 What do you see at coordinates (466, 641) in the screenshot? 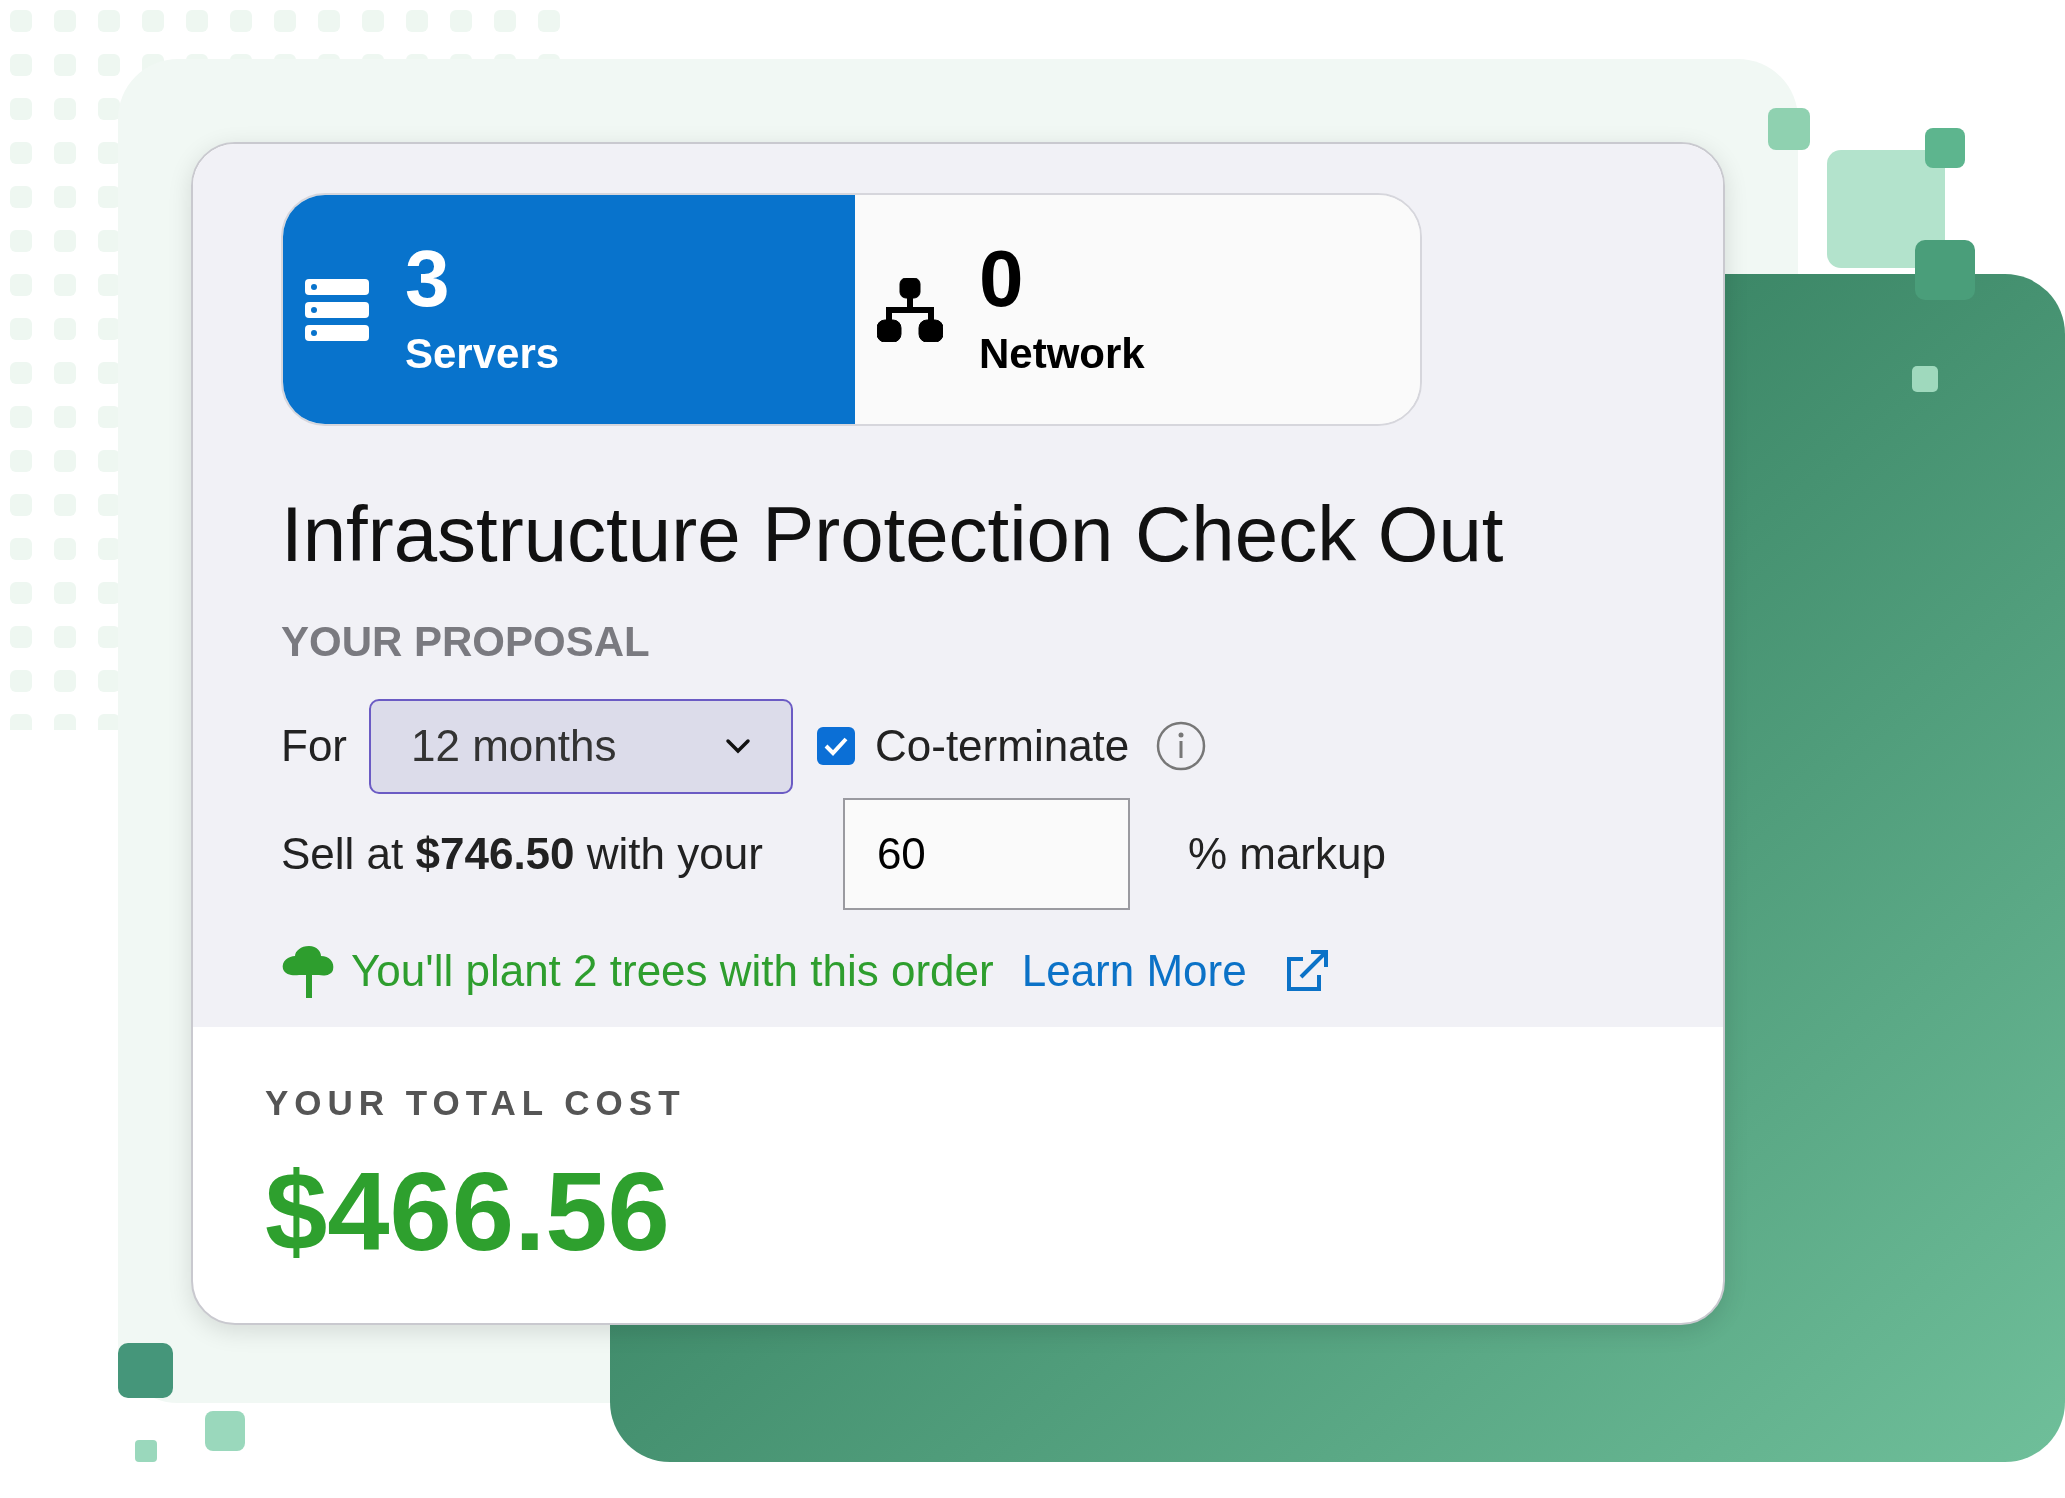
I see `section-heading: YOUR PROPOSAL` at bounding box center [466, 641].